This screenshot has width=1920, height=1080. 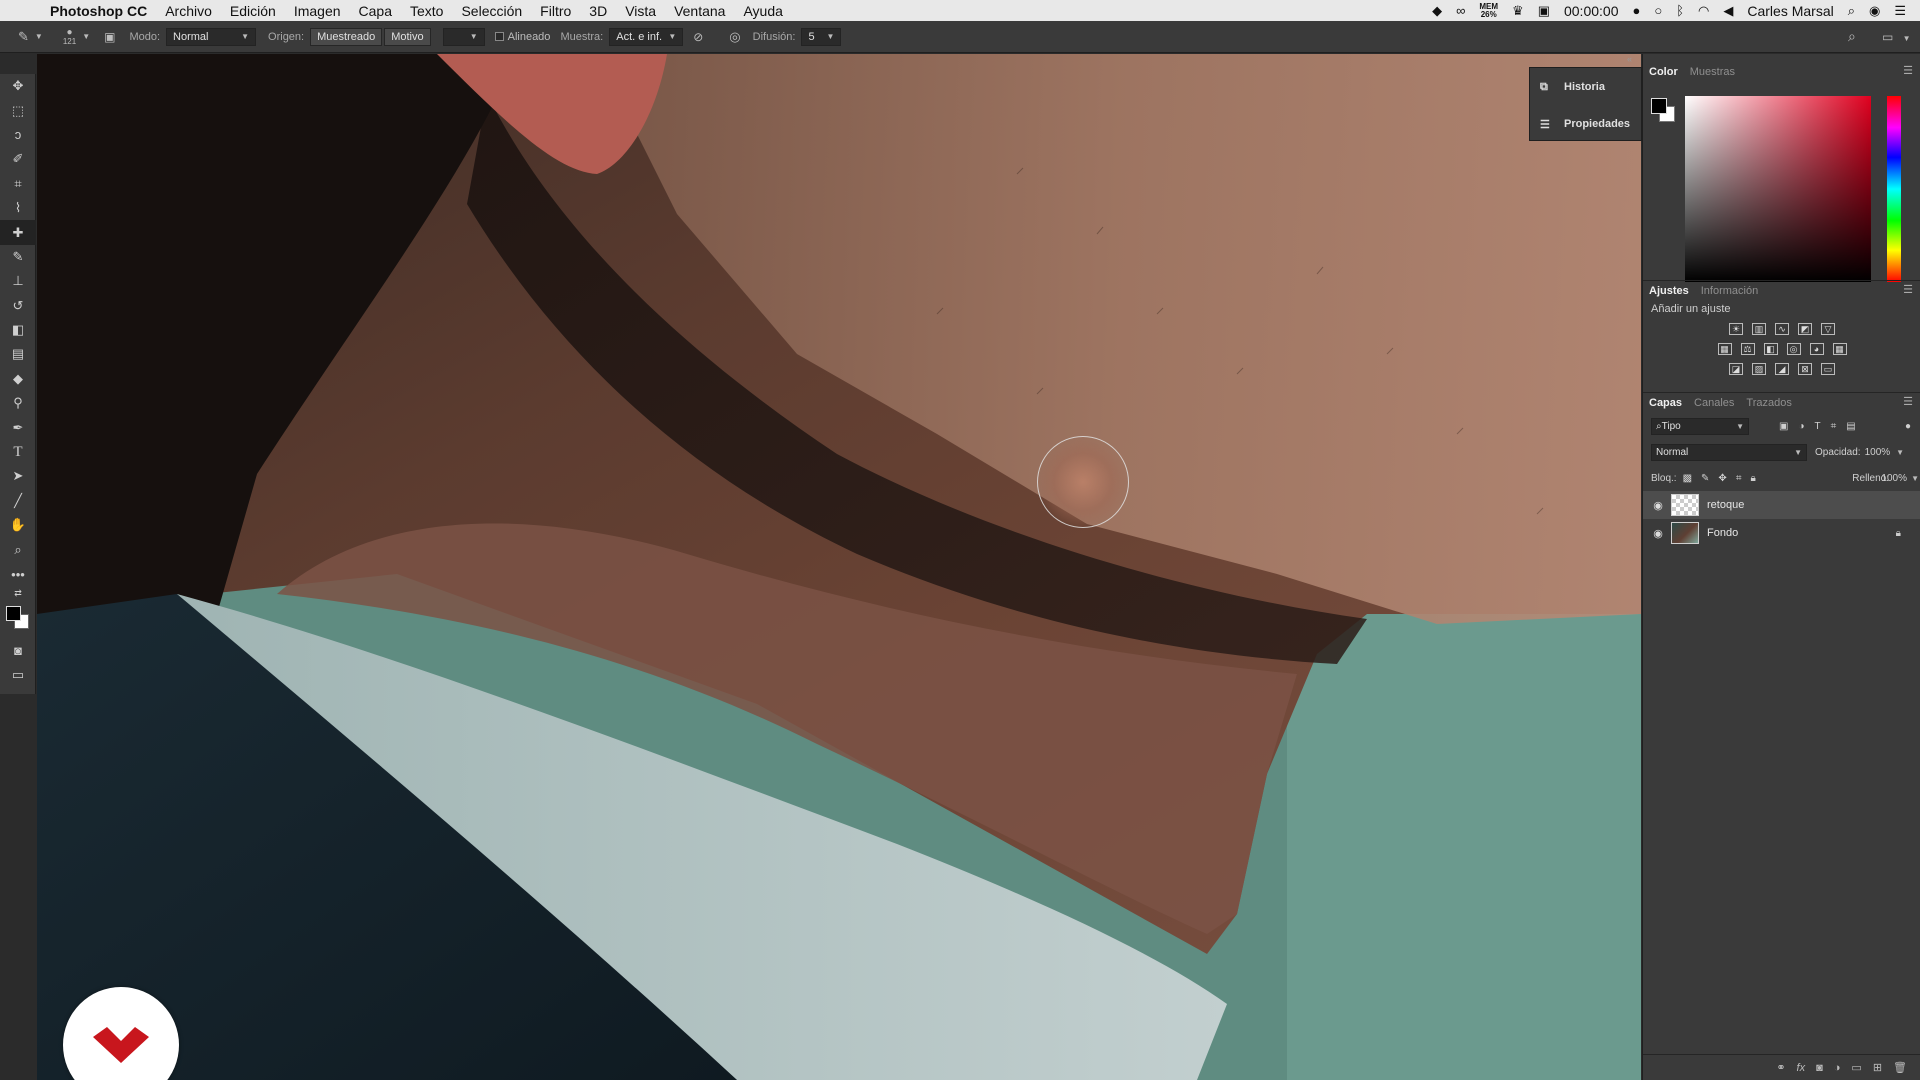 What do you see at coordinates (1878, 452) in the screenshot?
I see `opacity-value: 100%` at bounding box center [1878, 452].